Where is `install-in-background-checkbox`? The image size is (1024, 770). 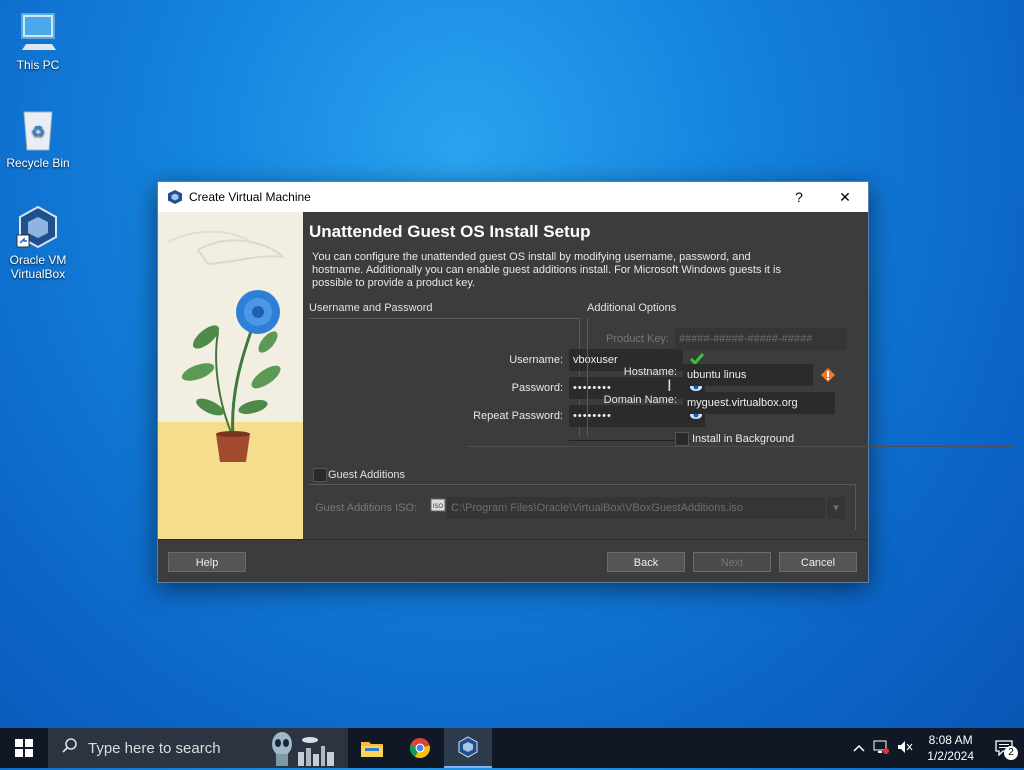 install-in-background-checkbox is located at coordinates (682, 439).